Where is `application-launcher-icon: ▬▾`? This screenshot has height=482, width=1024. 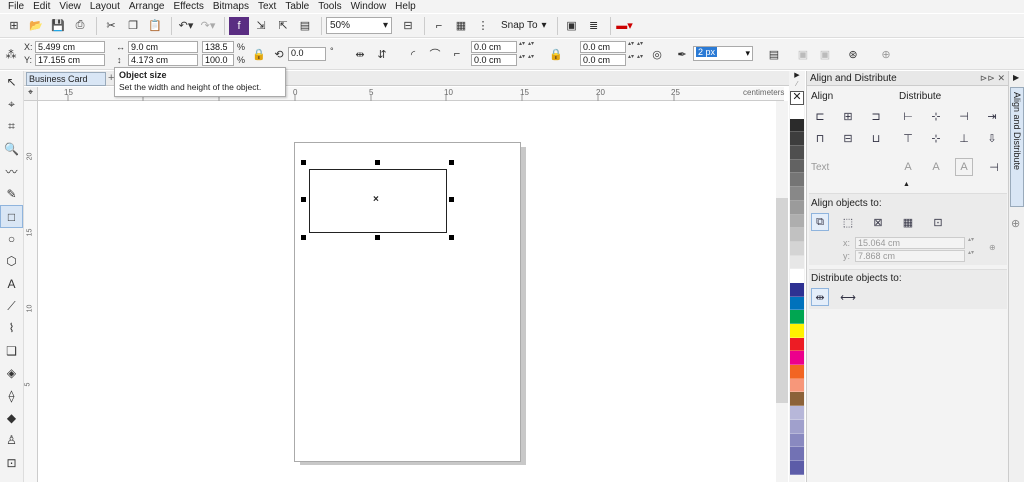
application-launcher-icon: ▬▾ is located at coordinates (625, 26).